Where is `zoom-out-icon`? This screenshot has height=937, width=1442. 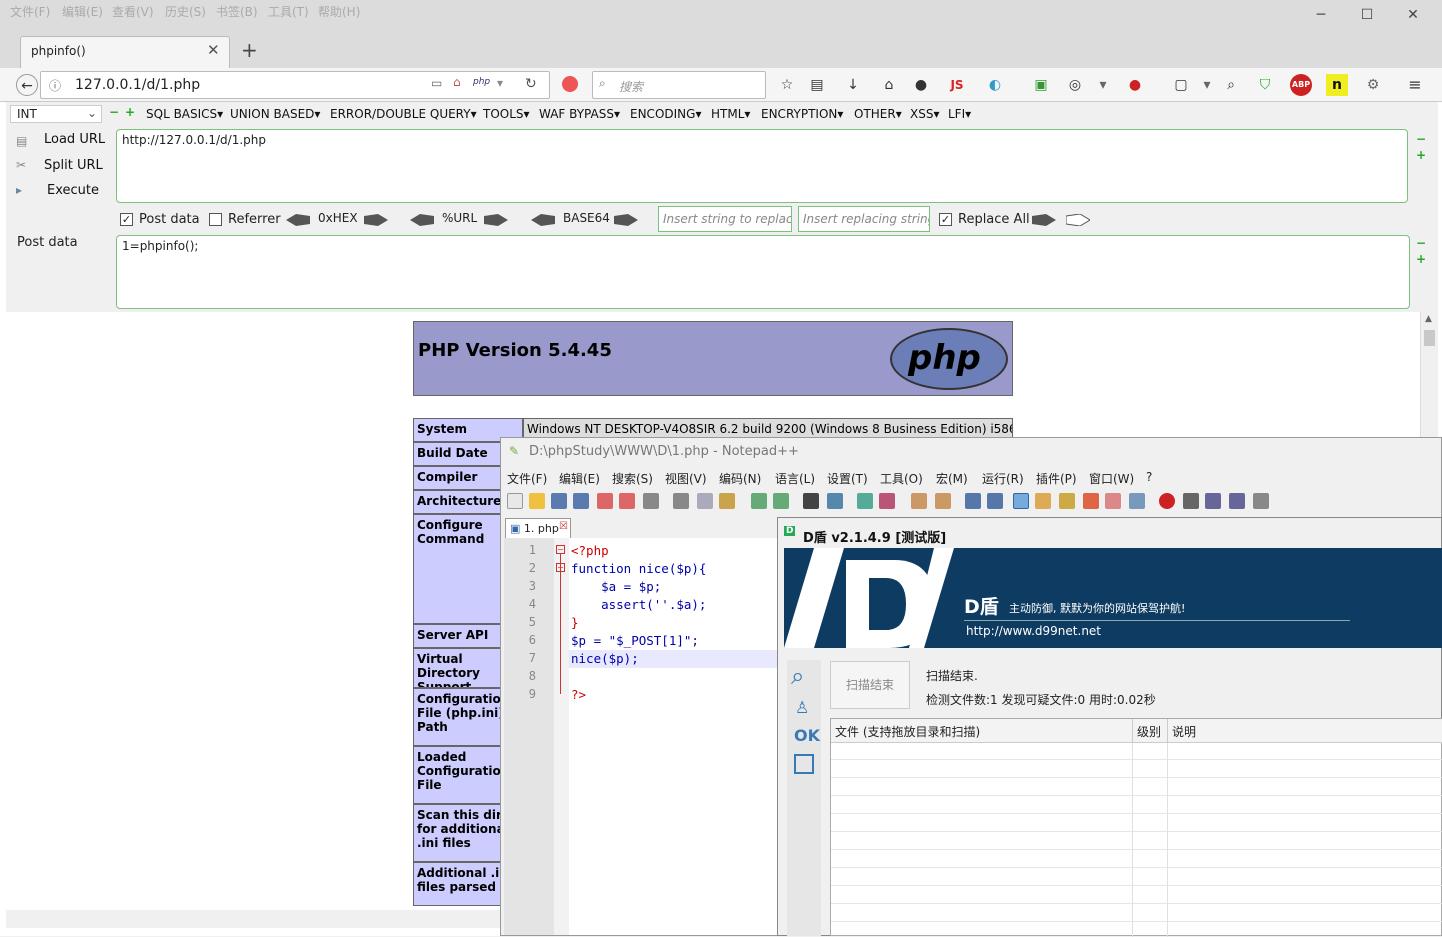
zoom-out-icon is located at coordinates (887, 501).